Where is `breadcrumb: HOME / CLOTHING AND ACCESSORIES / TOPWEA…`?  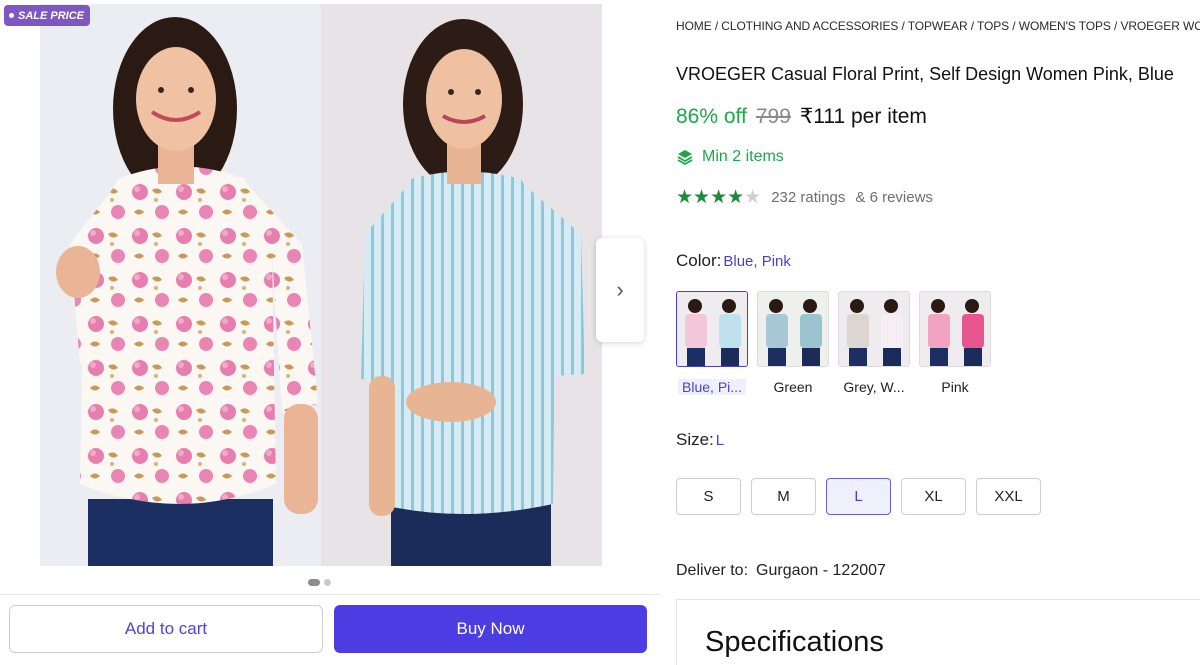 breadcrumb: HOME / CLOTHING AND ACCESSORIES / TOPWEA… is located at coordinates (938, 26).